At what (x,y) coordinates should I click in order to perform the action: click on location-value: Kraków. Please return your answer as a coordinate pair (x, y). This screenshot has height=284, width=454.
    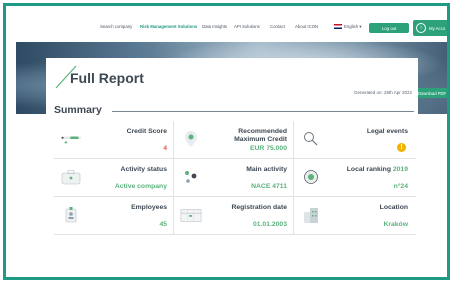
    Looking at the image, I should click on (395, 224).